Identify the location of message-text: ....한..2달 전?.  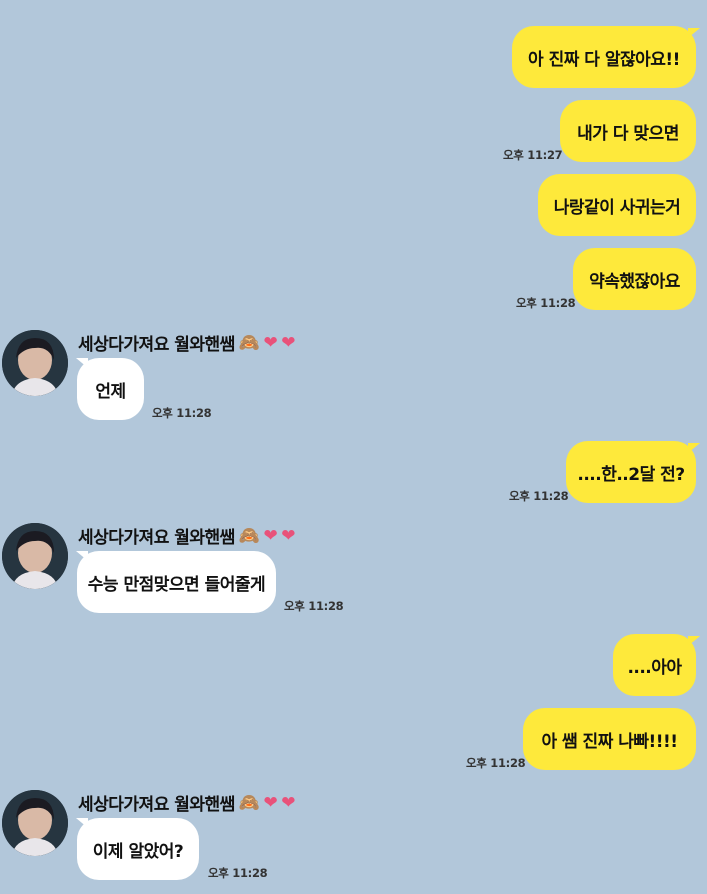
(631, 474).